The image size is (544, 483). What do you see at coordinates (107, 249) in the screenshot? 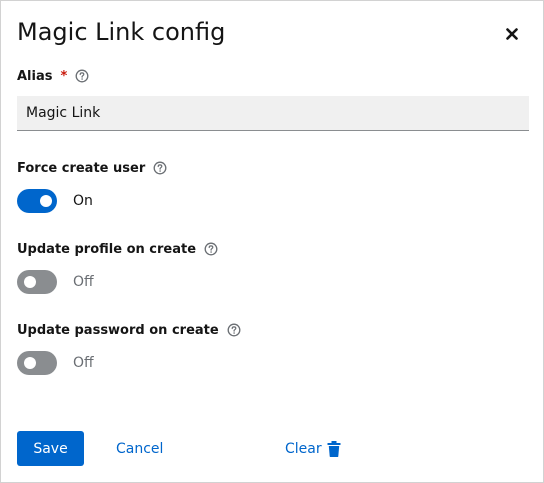
I see `update-profile-label: Update profile on create` at bounding box center [107, 249].